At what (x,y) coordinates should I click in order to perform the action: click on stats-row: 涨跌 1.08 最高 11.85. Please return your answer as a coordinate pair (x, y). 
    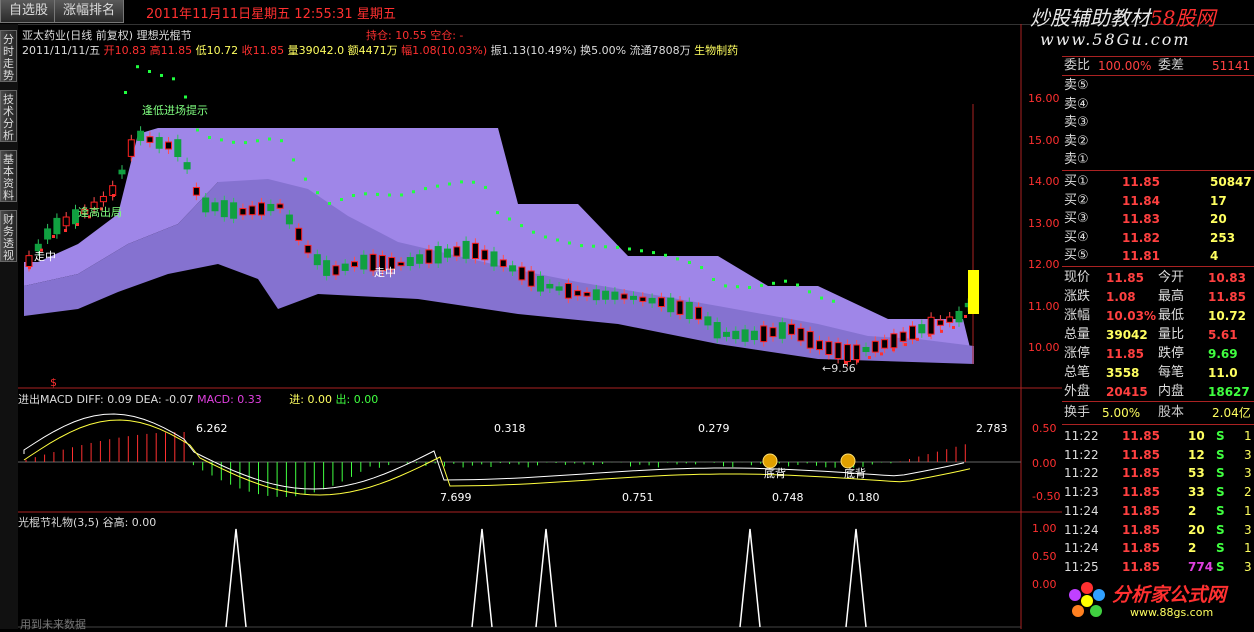
    Looking at the image, I should click on (1158, 297).